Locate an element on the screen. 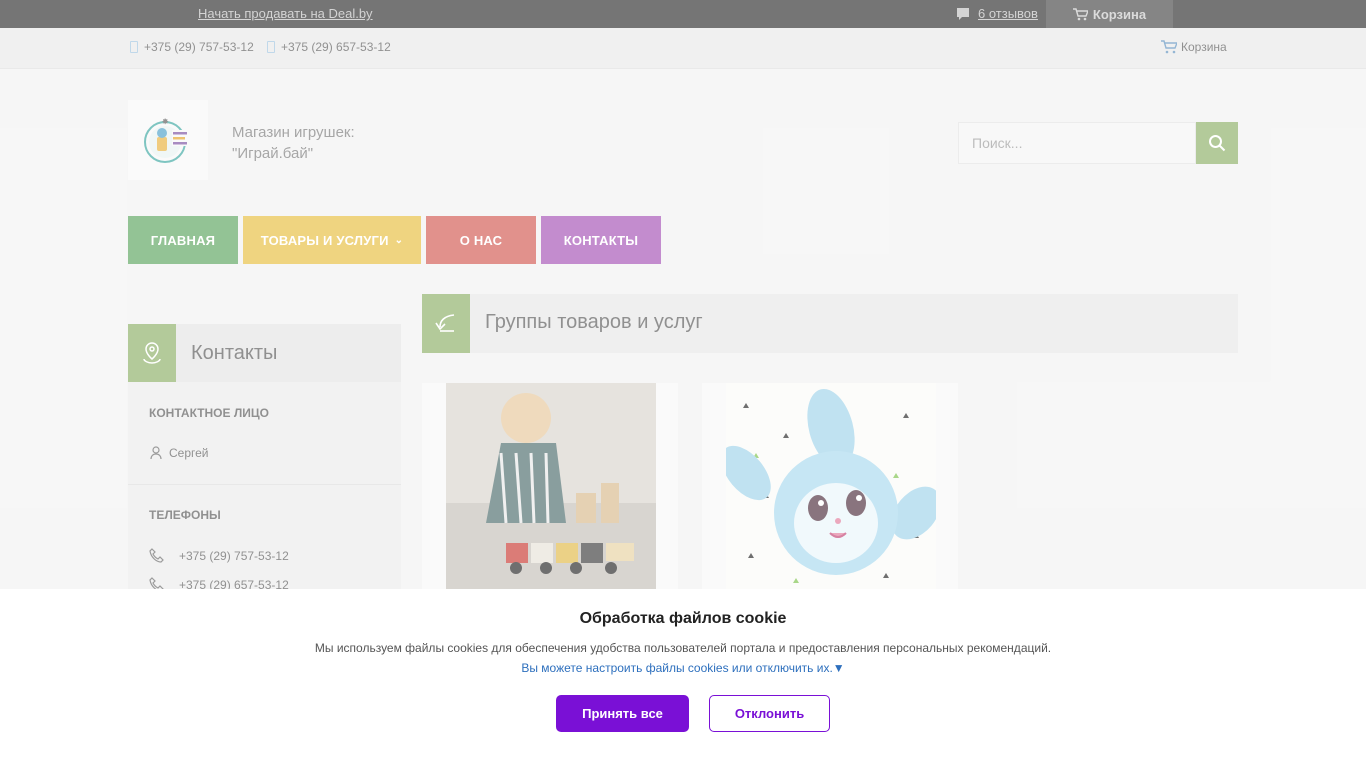 This screenshot has height=768, width=1366. accept-cookies-button: Принять все is located at coordinates (622, 713).